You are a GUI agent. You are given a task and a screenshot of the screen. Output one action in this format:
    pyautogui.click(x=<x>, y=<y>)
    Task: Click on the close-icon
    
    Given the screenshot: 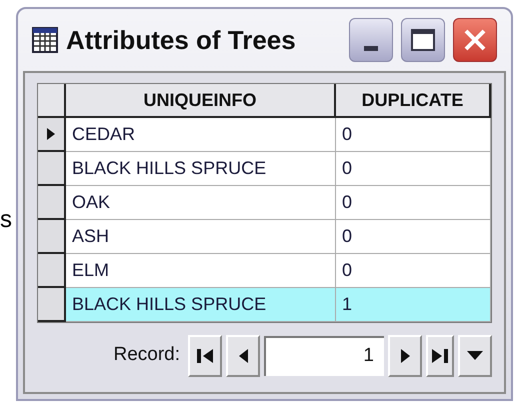 What is the action you would take?
    pyautogui.click(x=475, y=40)
    